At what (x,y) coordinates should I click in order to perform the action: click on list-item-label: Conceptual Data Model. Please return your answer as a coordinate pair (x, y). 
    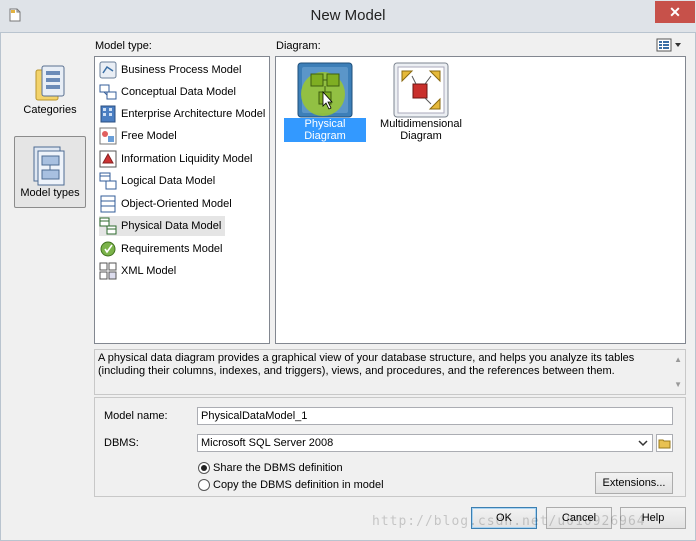
    Looking at the image, I should click on (178, 92).